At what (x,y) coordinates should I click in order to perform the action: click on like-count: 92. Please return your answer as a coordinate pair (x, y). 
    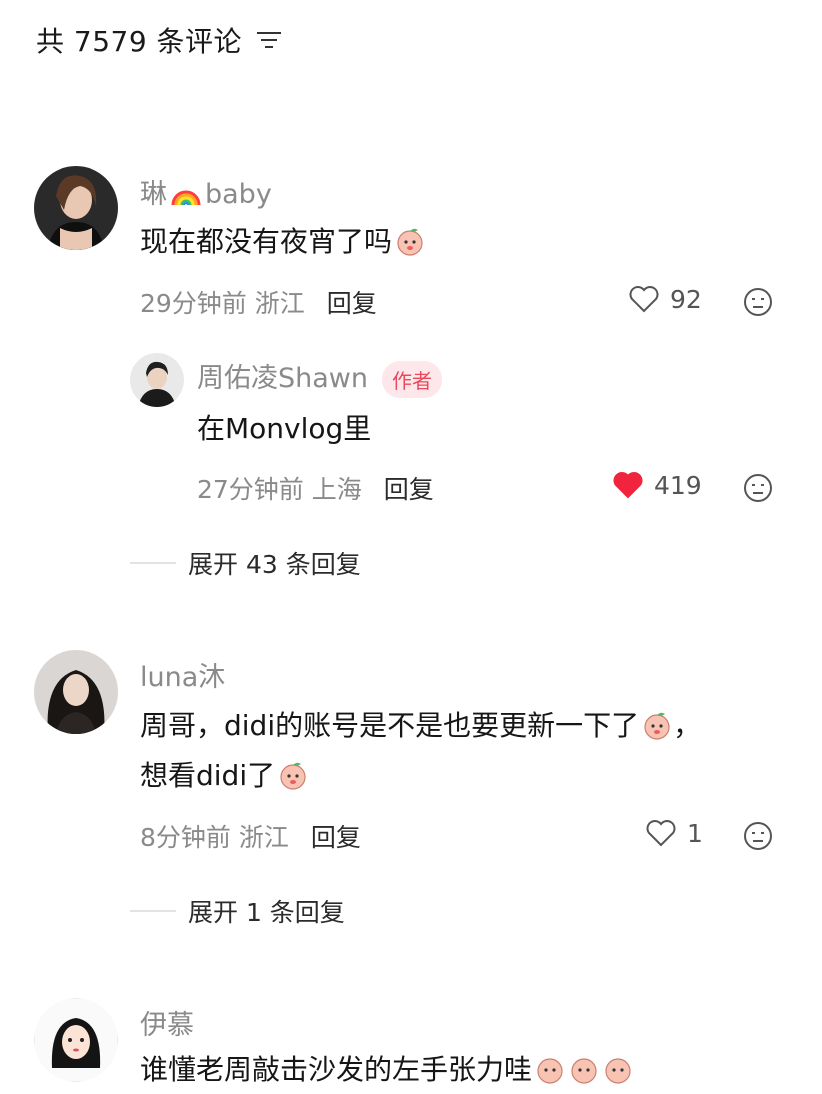
    Looking at the image, I should click on (686, 299).